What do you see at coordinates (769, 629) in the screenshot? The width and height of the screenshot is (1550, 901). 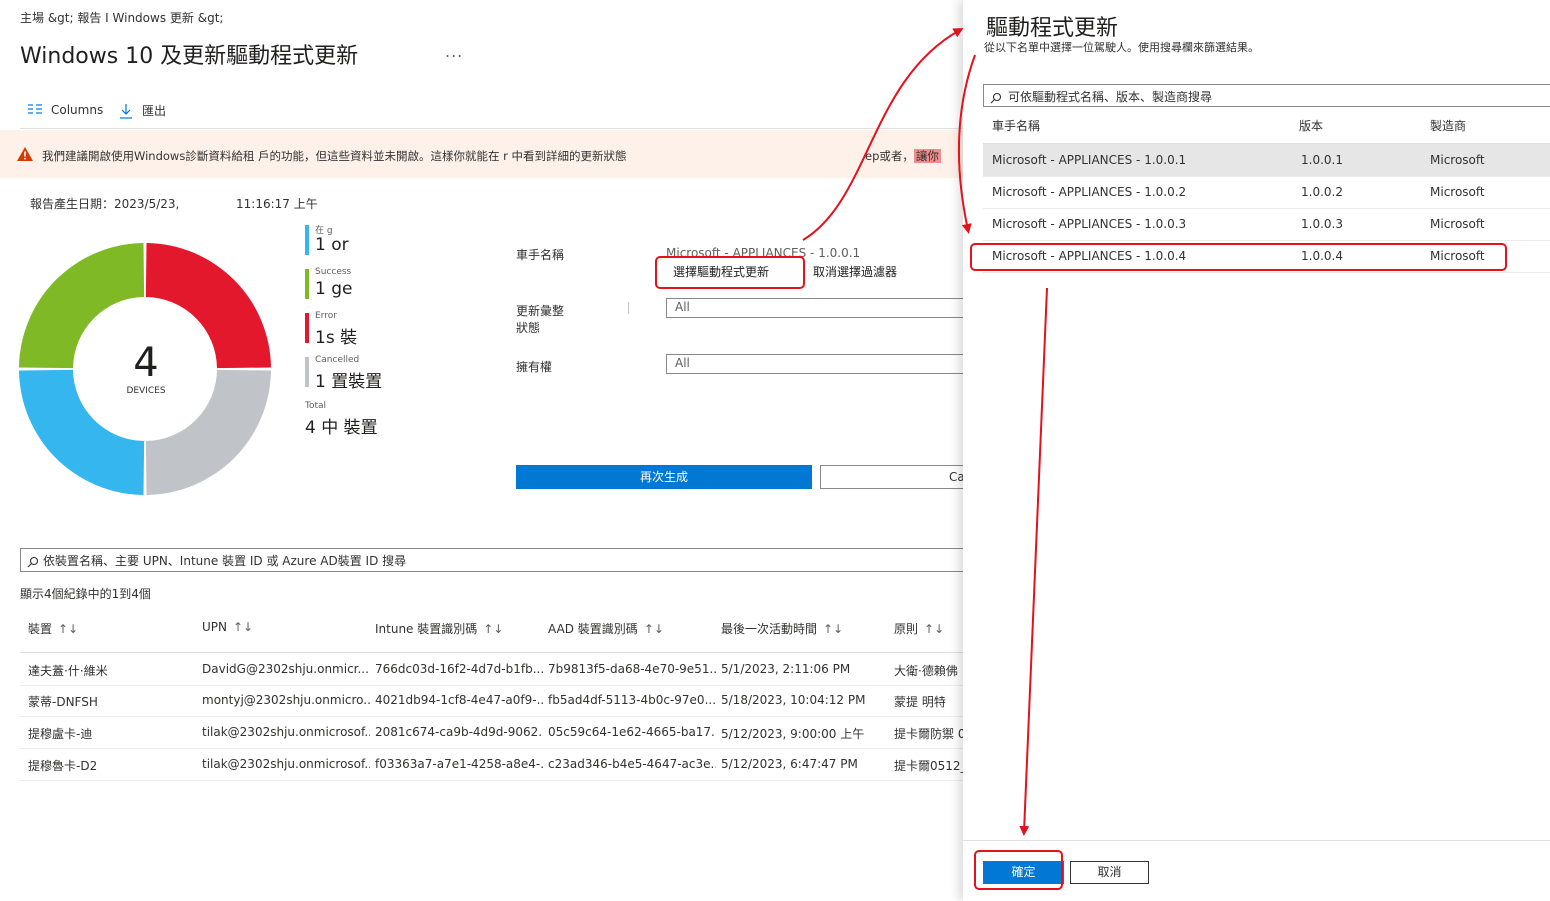 I see `column-header-label: 最後一次活動時間` at bounding box center [769, 629].